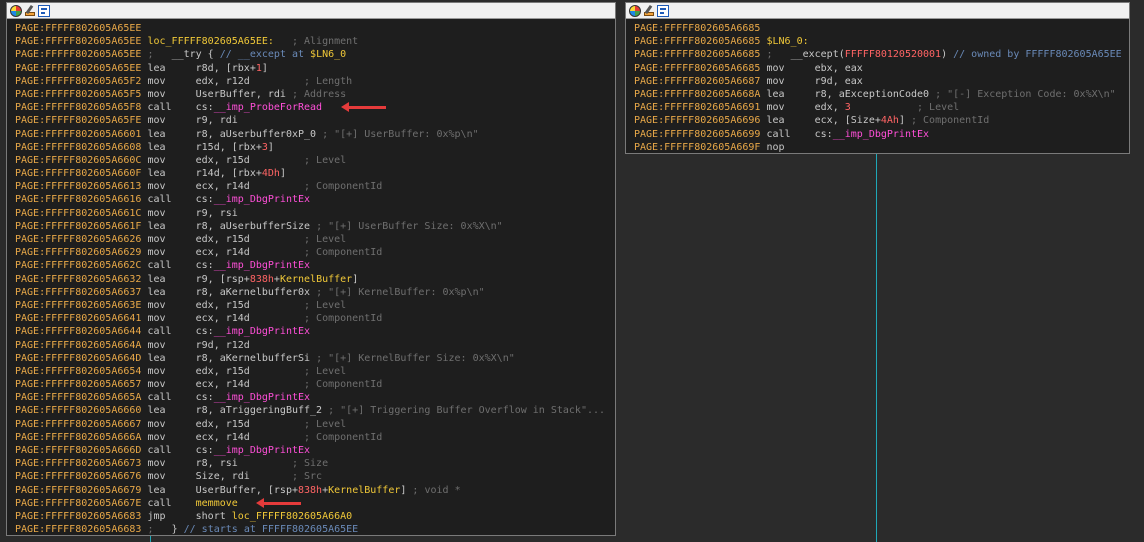 The image size is (1144, 542). Describe the element at coordinates (877, 11) in the screenshot. I see `block-toolbar` at that location.